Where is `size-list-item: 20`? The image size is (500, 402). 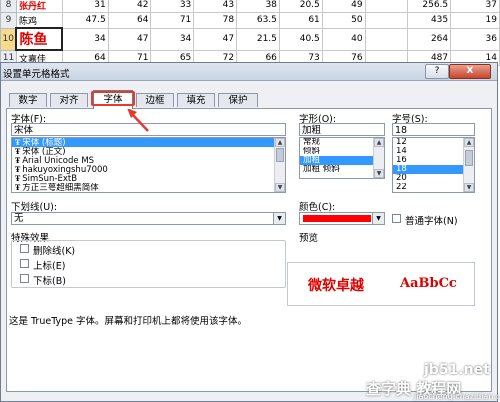 size-list-item: 20 is located at coordinates (433, 178).